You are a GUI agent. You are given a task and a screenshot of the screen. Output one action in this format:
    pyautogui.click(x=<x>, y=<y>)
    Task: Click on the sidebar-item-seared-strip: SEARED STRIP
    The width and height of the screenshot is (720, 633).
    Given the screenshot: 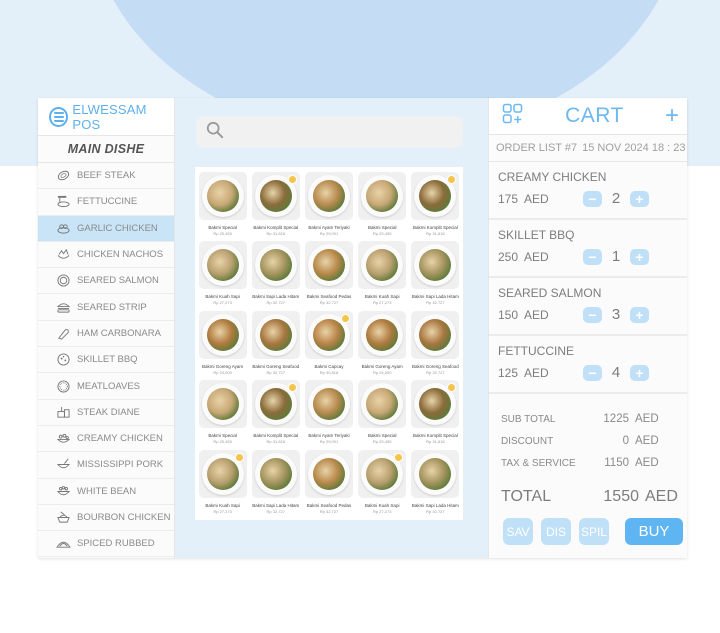 What is the action you would take?
    pyautogui.click(x=106, y=307)
    